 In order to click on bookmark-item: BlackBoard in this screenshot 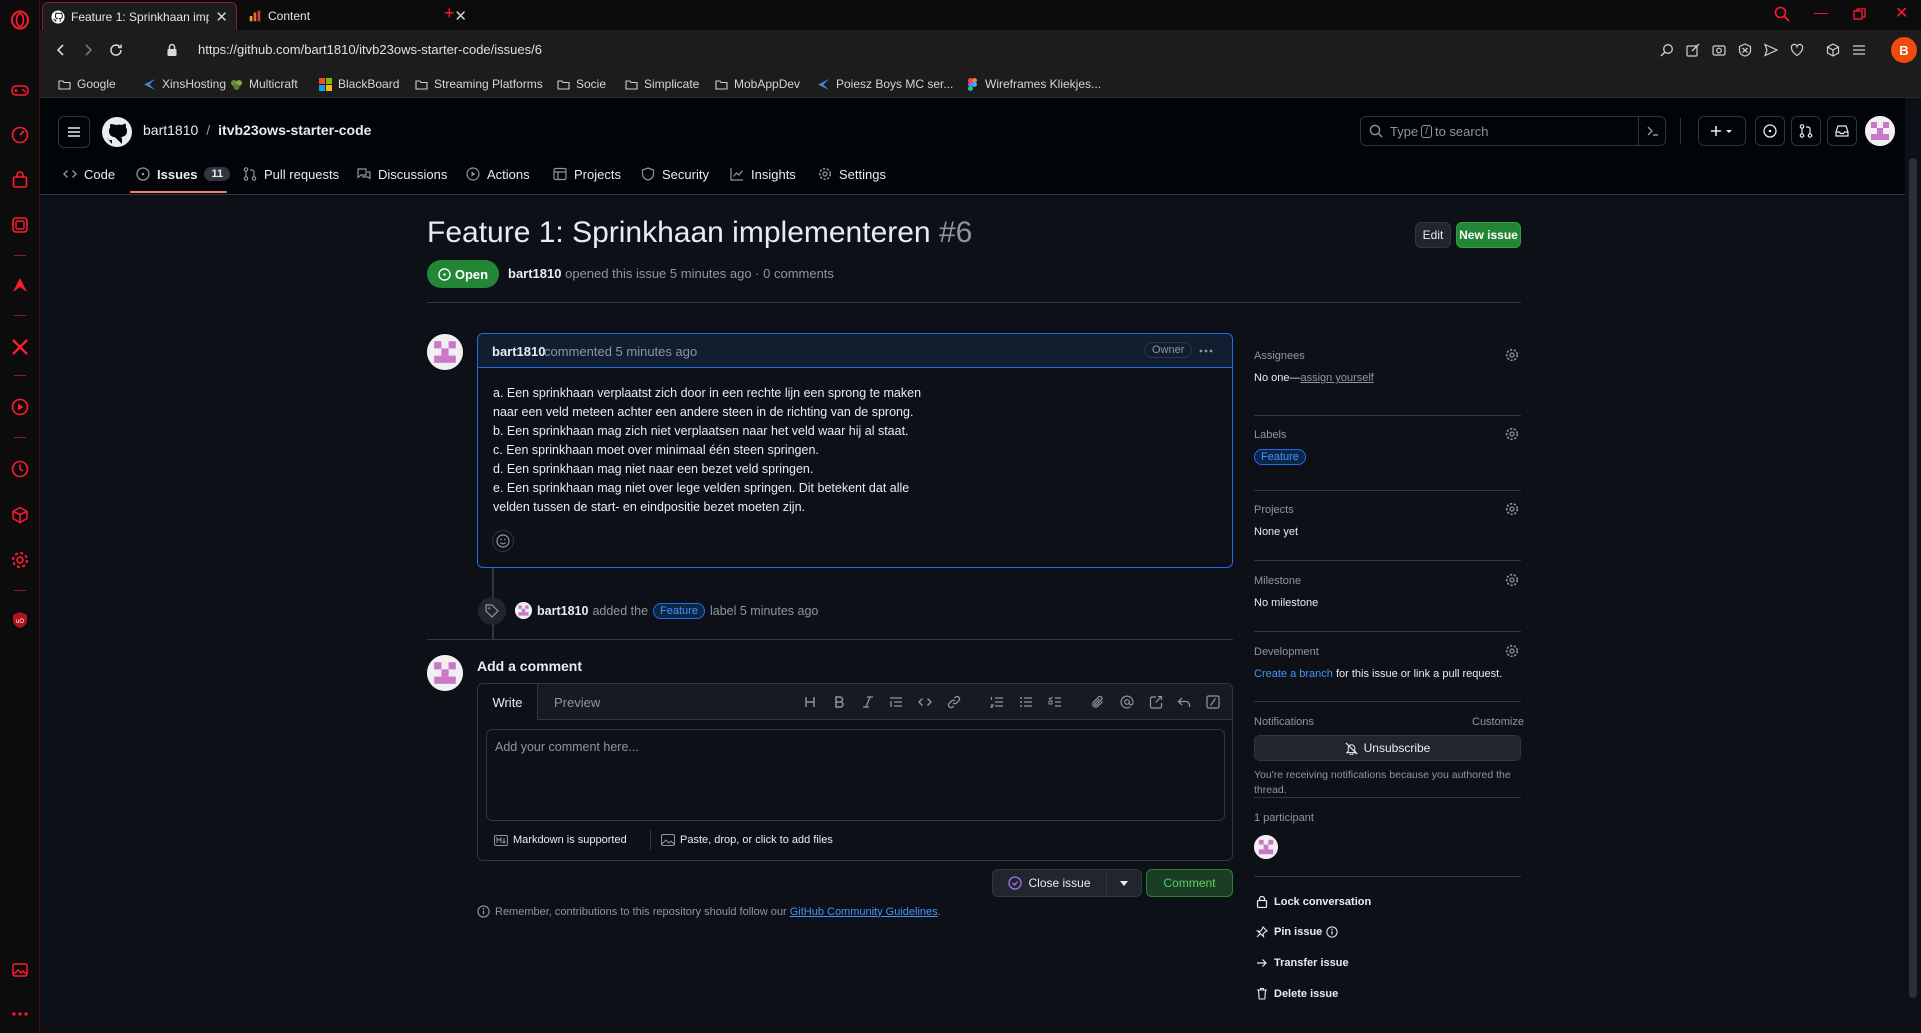, I will do `click(359, 84)`.